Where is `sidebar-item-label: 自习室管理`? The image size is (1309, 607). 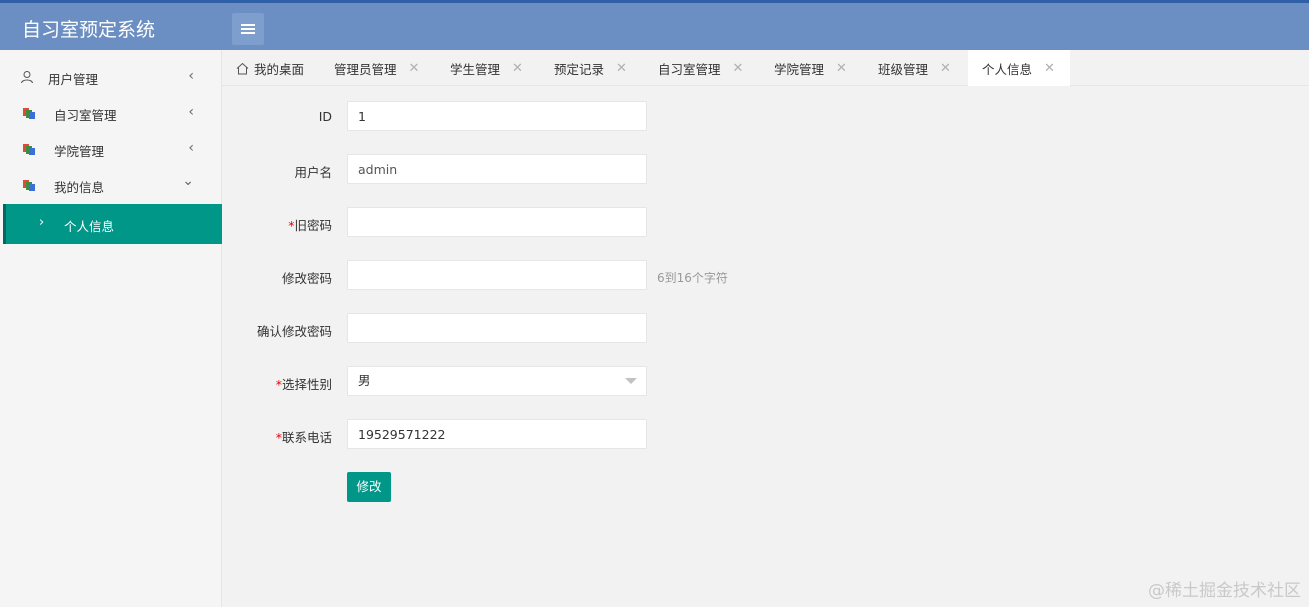
sidebar-item-label: 自习室管理 is located at coordinates (85, 115).